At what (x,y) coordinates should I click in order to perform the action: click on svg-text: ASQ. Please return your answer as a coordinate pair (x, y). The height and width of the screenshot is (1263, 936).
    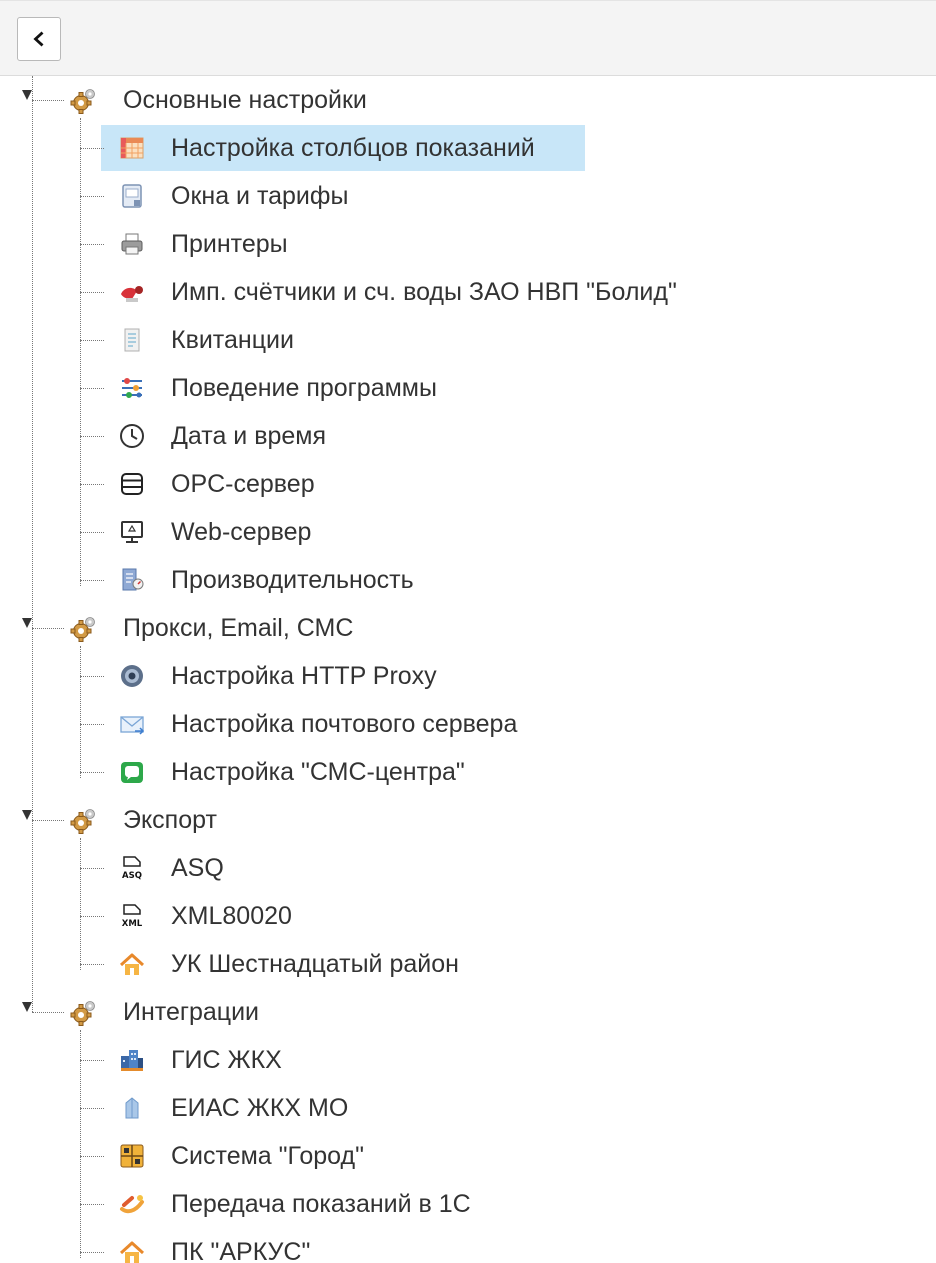
    Looking at the image, I should click on (132, 876).